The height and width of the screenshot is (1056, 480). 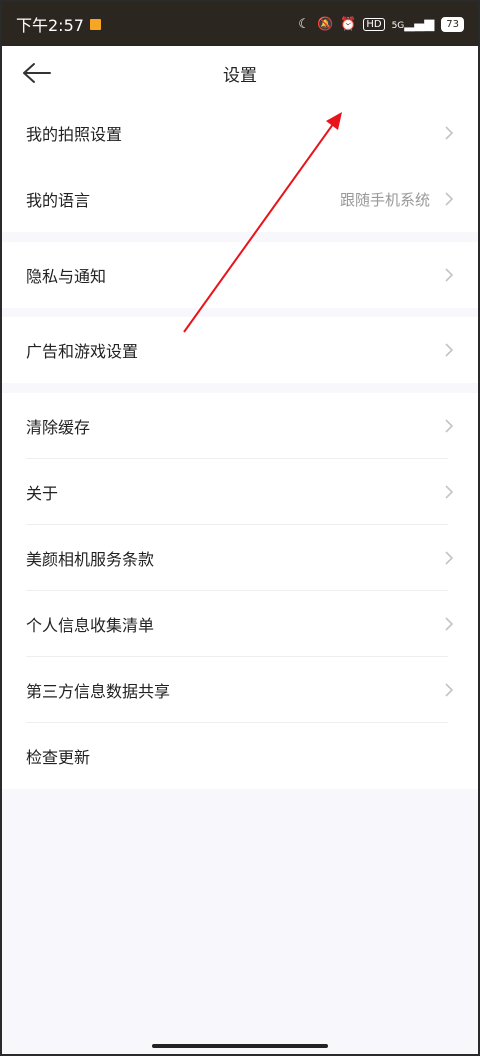 What do you see at coordinates (58, 427) in the screenshot?
I see `item-label: 清除缓存` at bounding box center [58, 427].